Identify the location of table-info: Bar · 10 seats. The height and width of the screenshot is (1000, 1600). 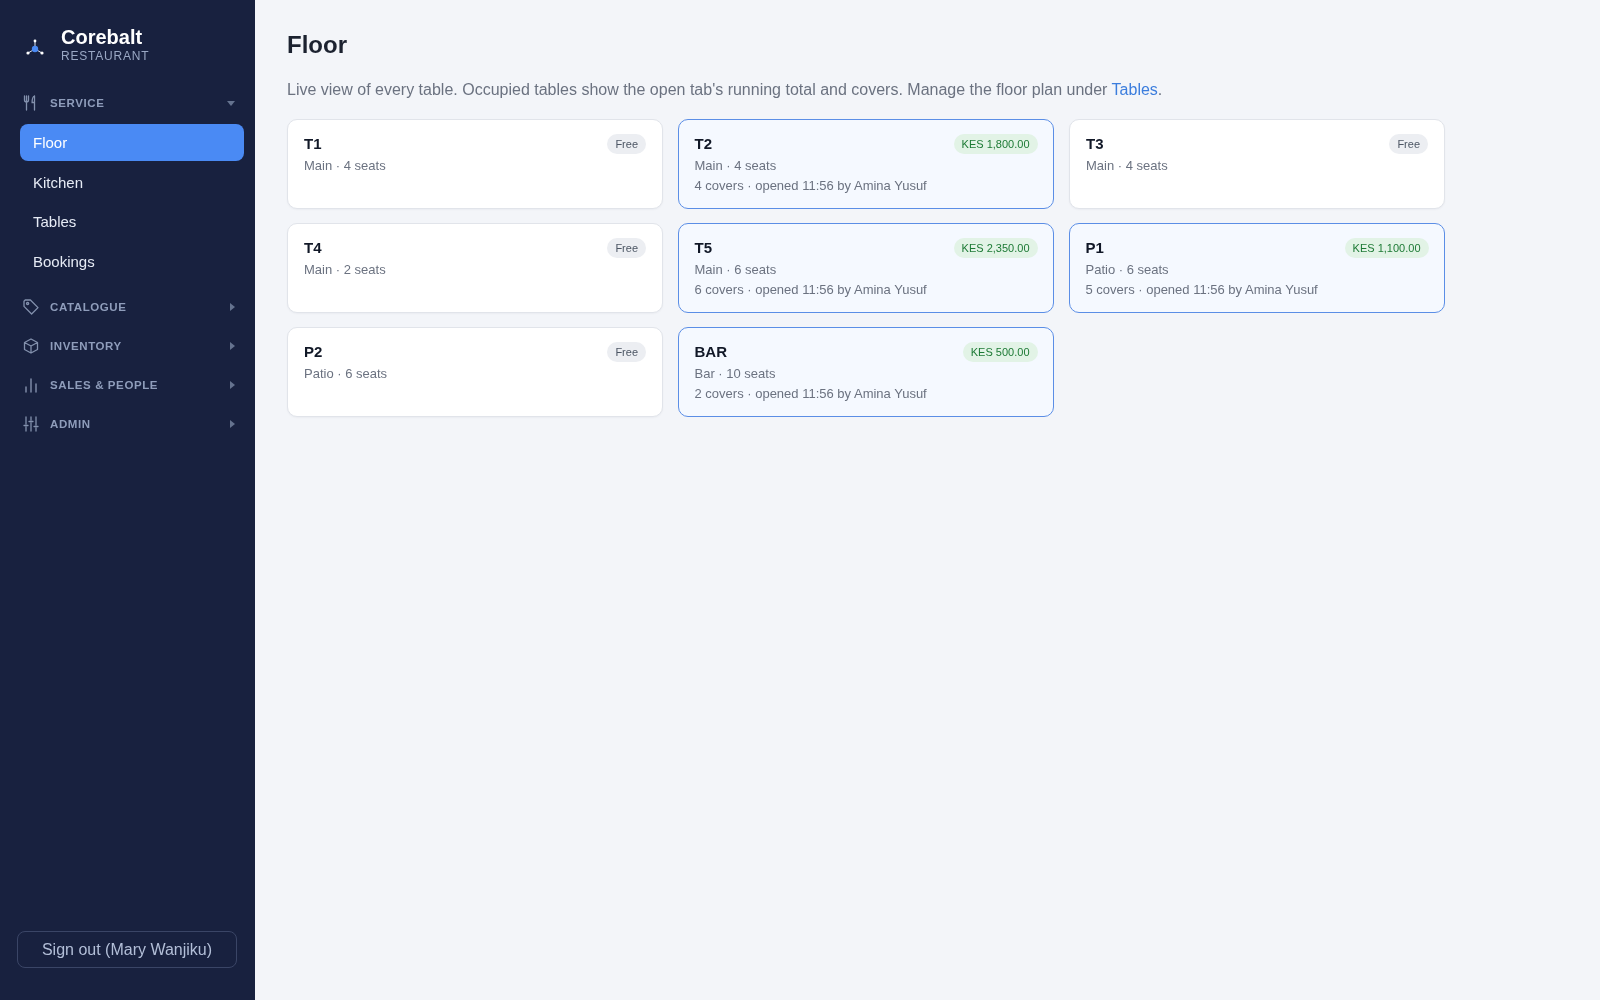
(735, 373).